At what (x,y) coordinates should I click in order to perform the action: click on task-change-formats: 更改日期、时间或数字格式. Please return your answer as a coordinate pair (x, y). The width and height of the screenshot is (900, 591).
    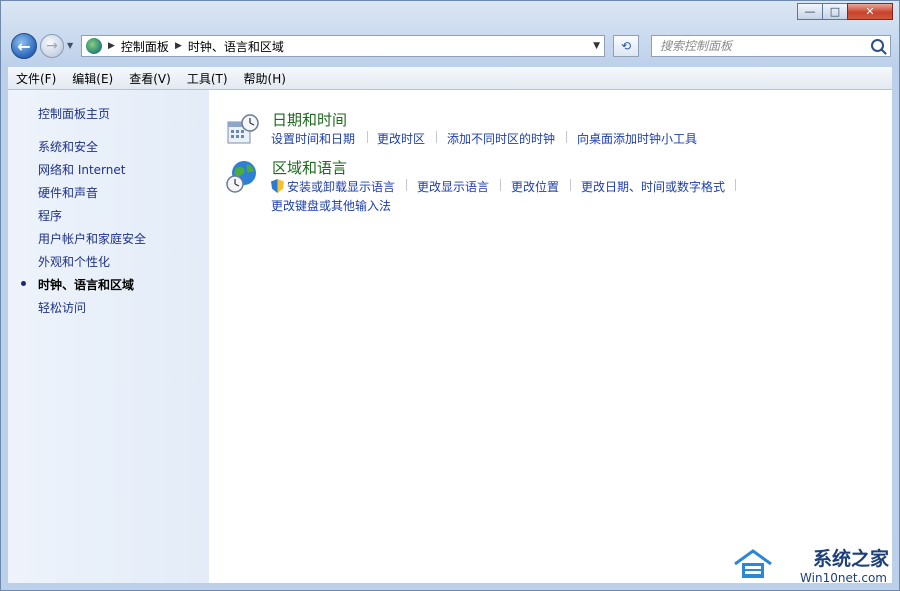
    Looking at the image, I should click on (653, 186).